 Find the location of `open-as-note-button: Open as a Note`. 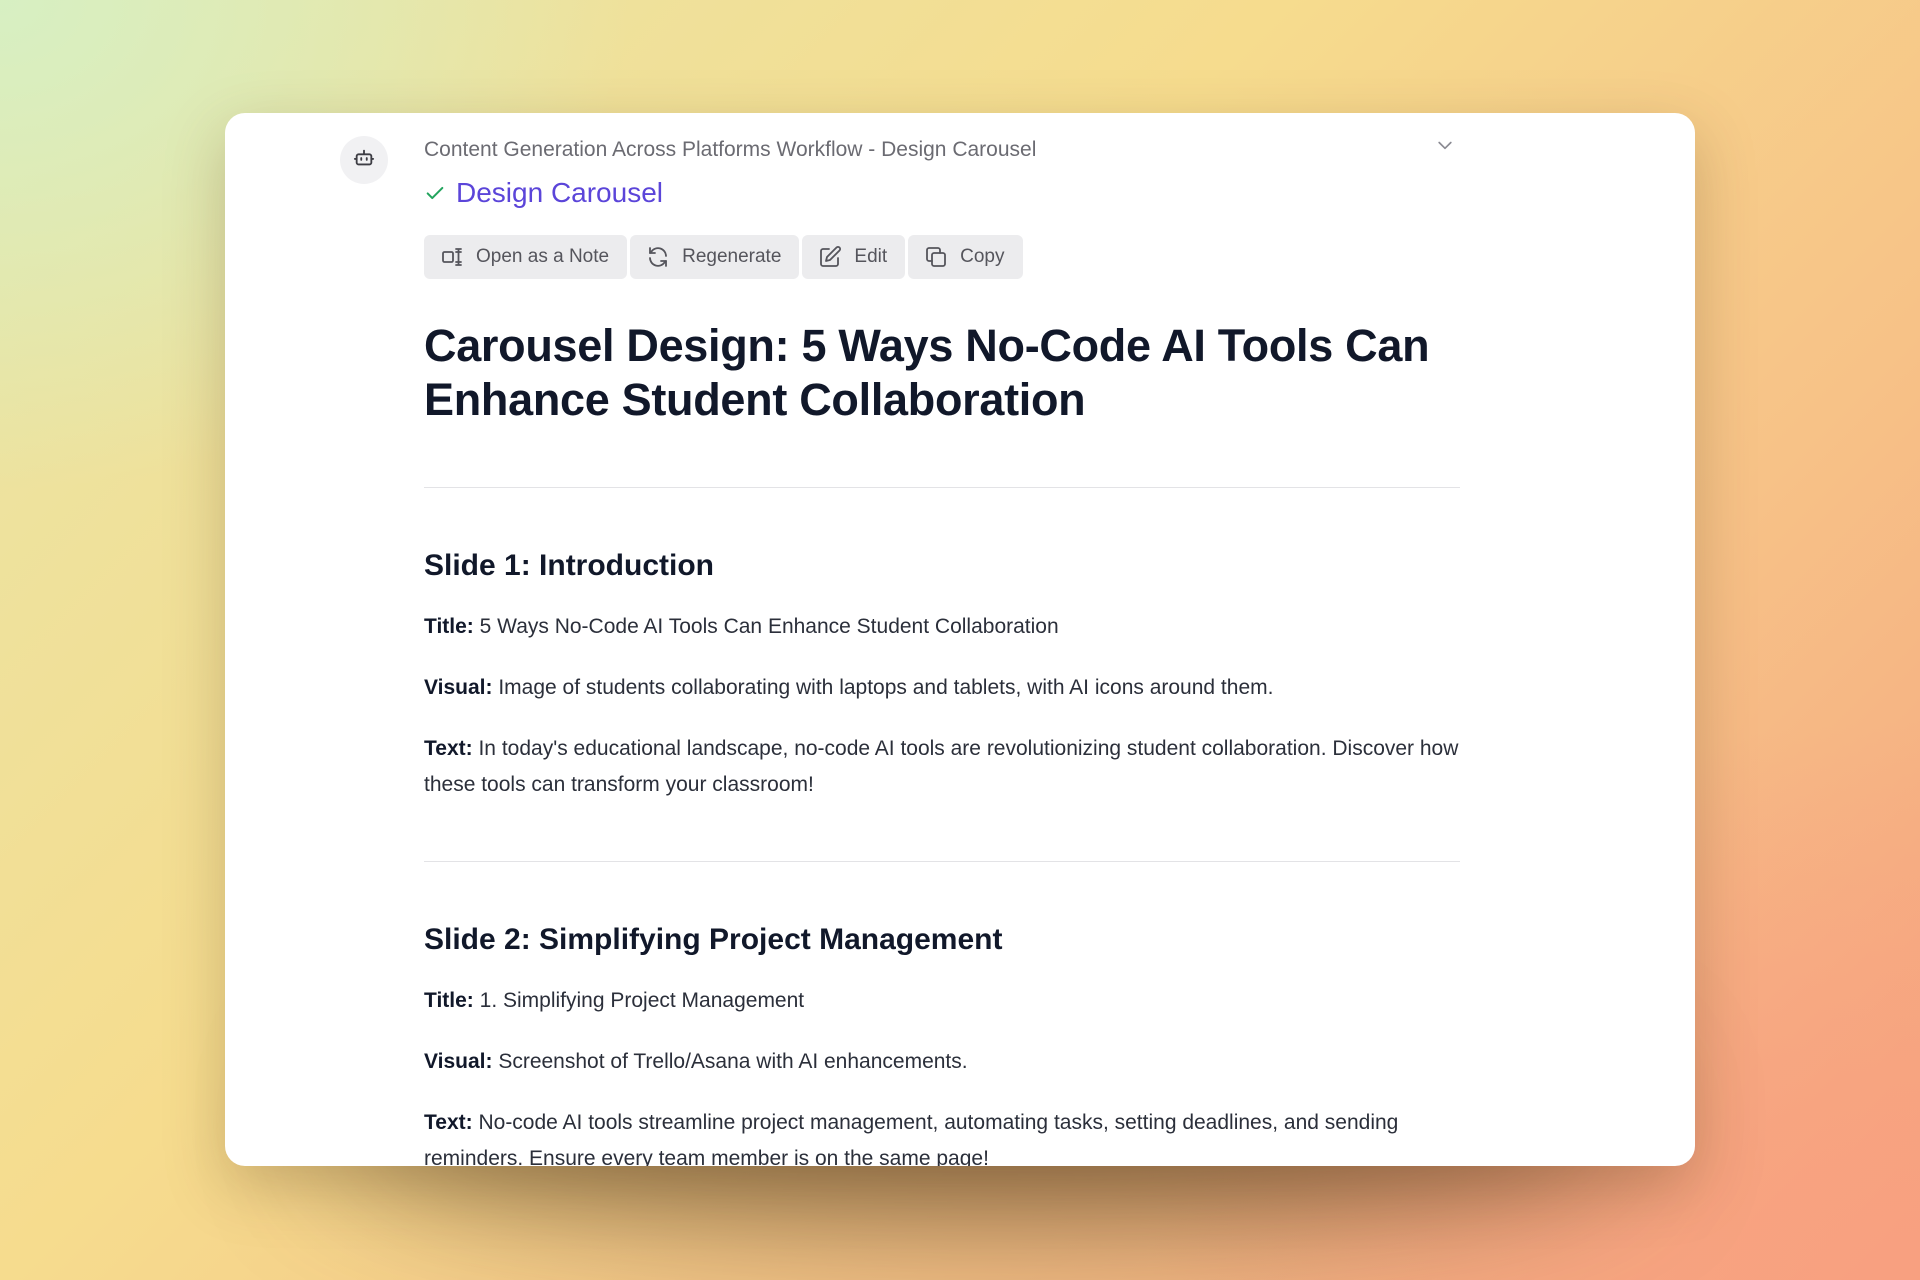

open-as-note-button: Open as a Note is located at coordinates (526, 257).